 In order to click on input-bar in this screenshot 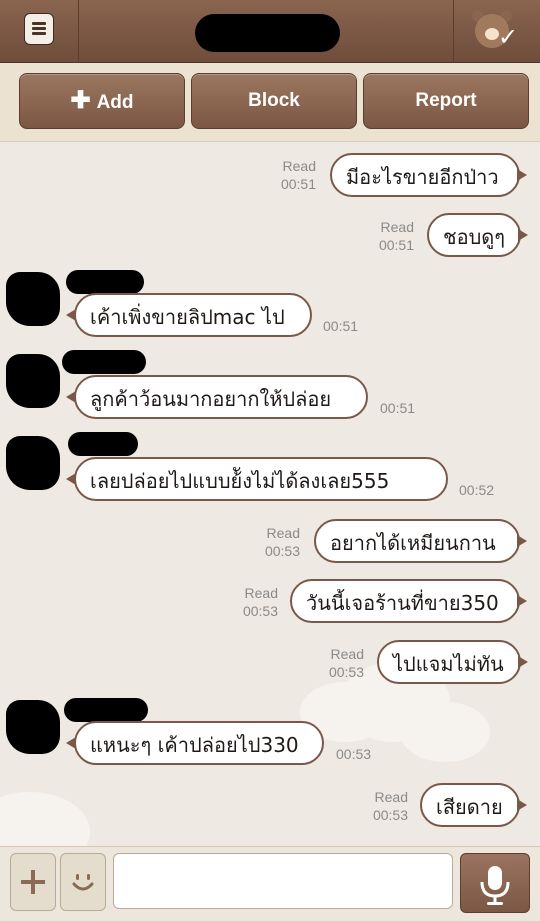, I will do `click(270, 883)`.